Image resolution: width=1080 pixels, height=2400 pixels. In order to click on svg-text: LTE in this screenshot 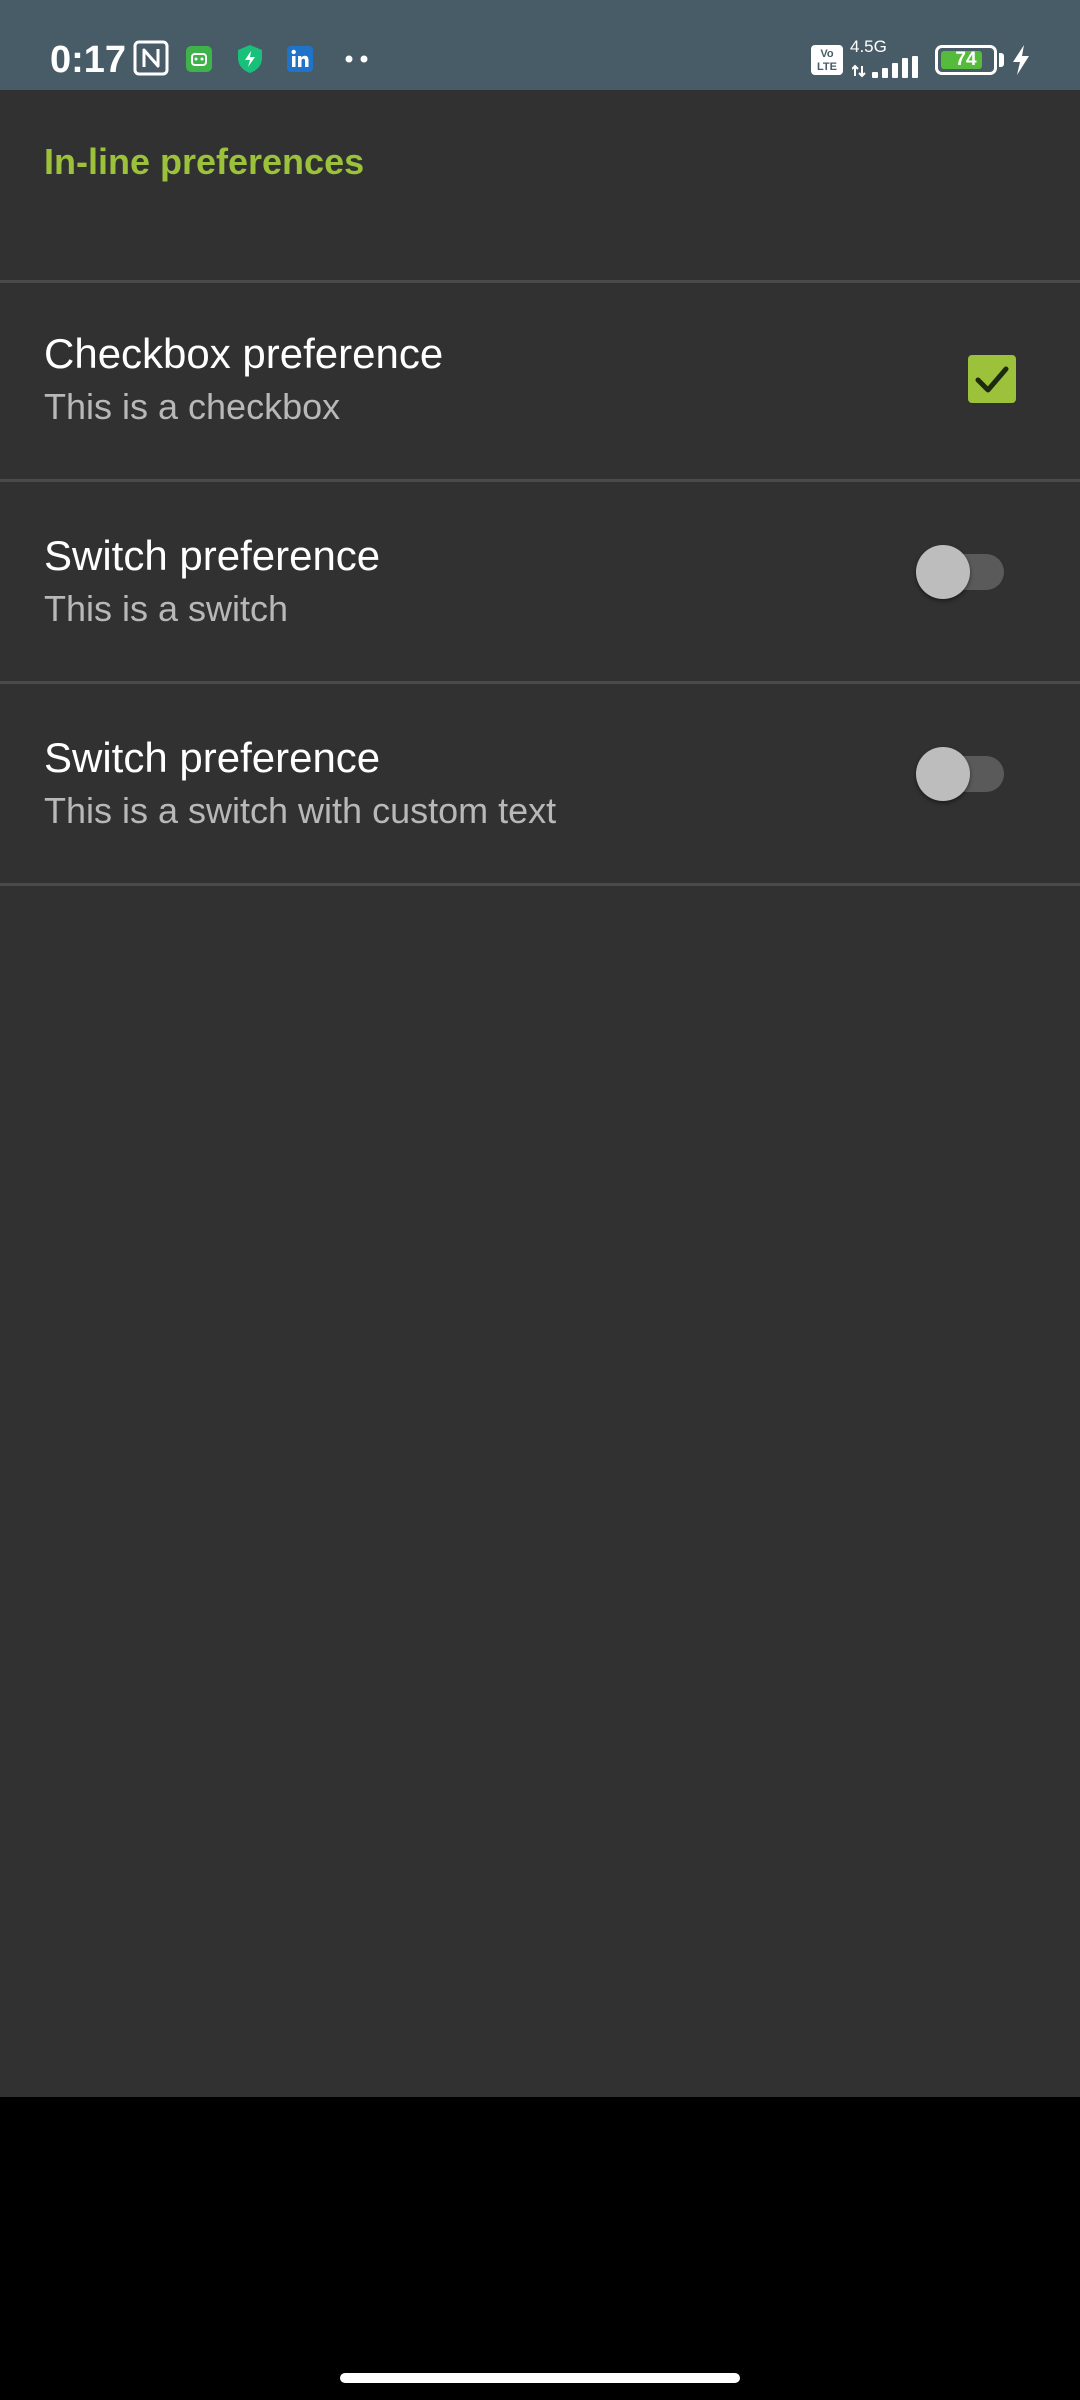, I will do `click(827, 67)`.